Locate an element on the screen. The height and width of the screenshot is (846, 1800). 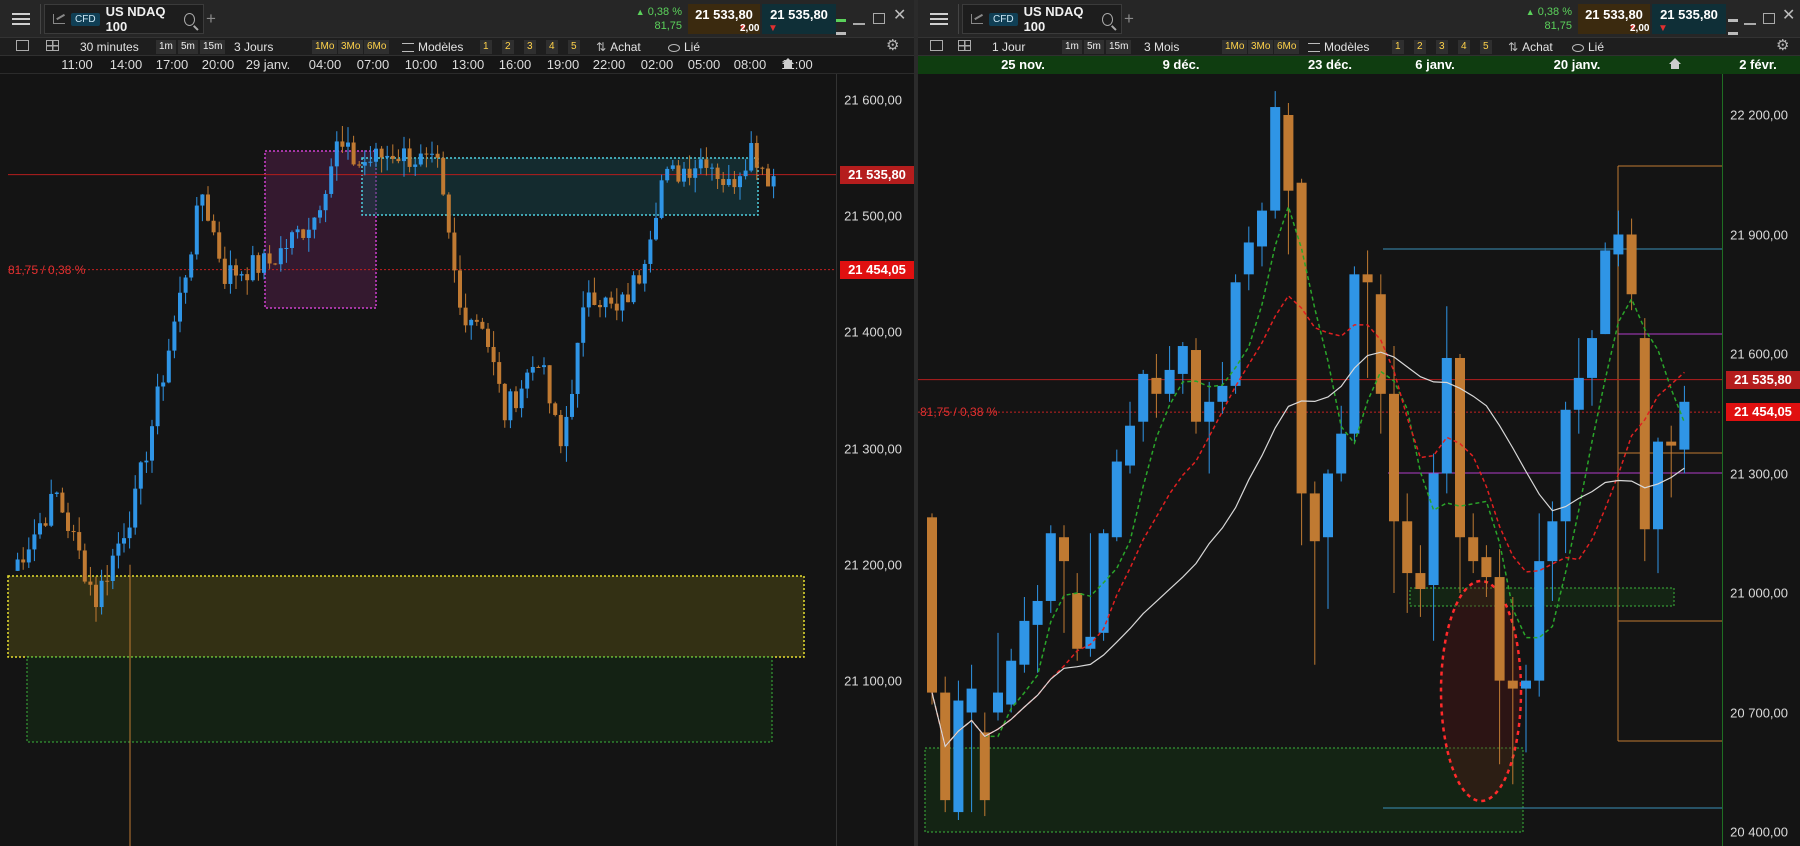
period-select: 3 Mois is located at coordinates (1161, 47).